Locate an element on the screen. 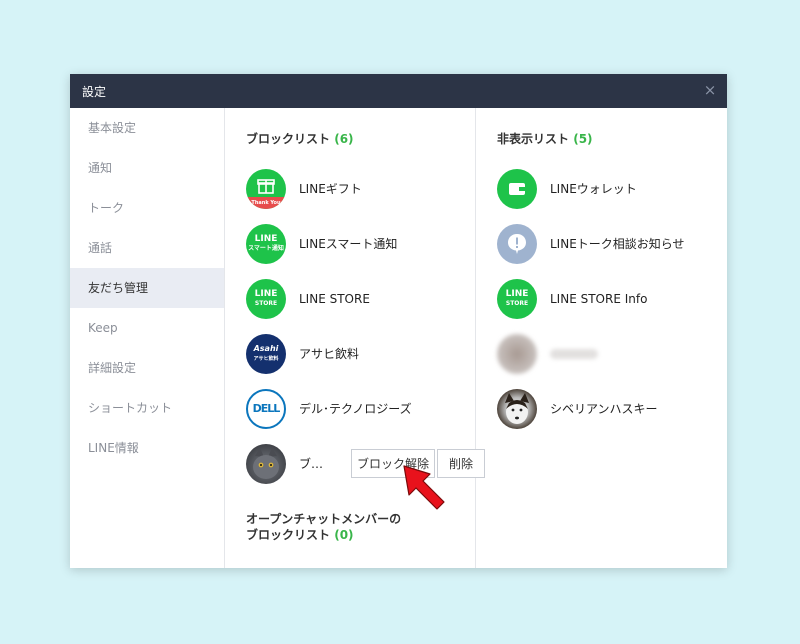  line-store-info-avatar: LINE STORE is located at coordinates (517, 298).